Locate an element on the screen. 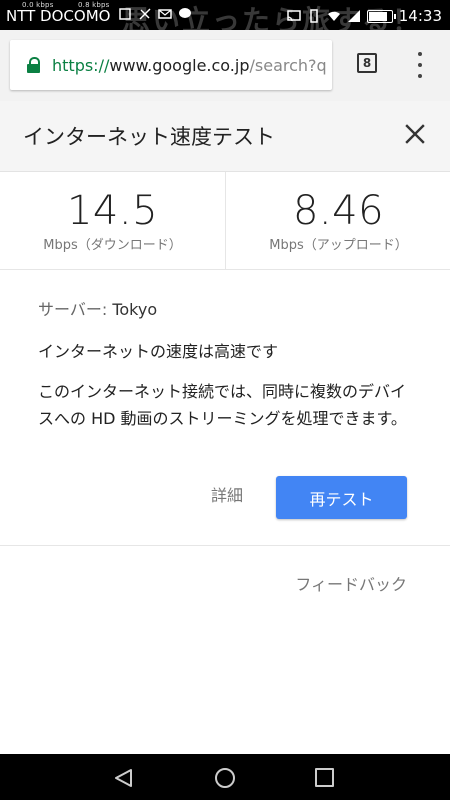 The image size is (450, 800). divider is located at coordinates (225, 545).